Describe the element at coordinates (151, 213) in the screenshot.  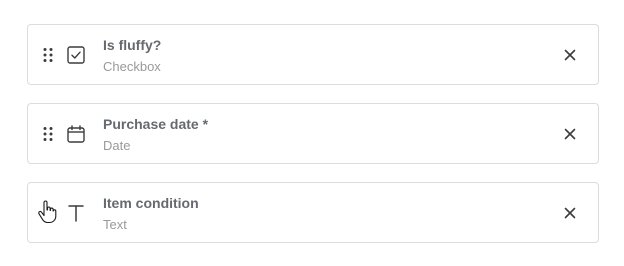
I see `field-texts: Item condition Text` at that location.